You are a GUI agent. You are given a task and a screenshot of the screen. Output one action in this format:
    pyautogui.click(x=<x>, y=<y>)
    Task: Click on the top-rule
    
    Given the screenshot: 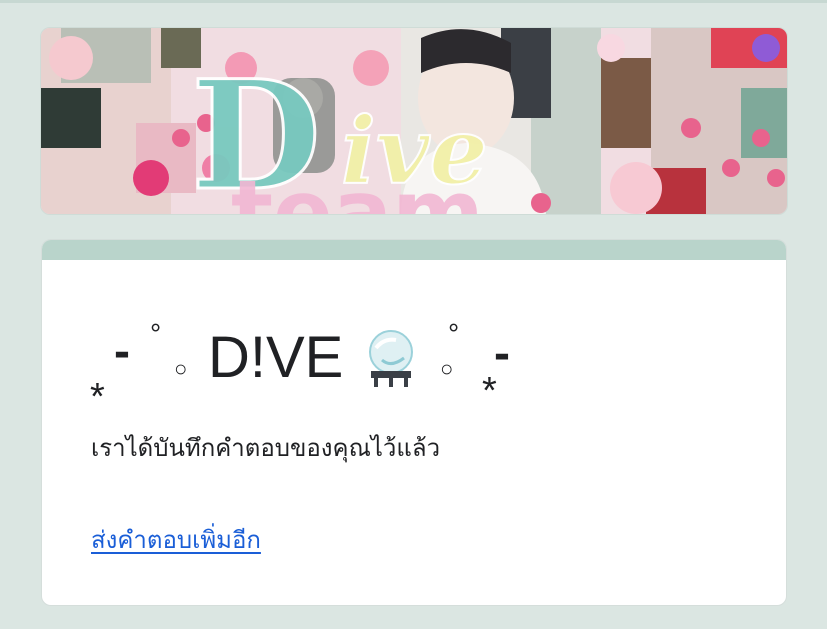 What is the action you would take?
    pyautogui.click(x=413, y=1)
    